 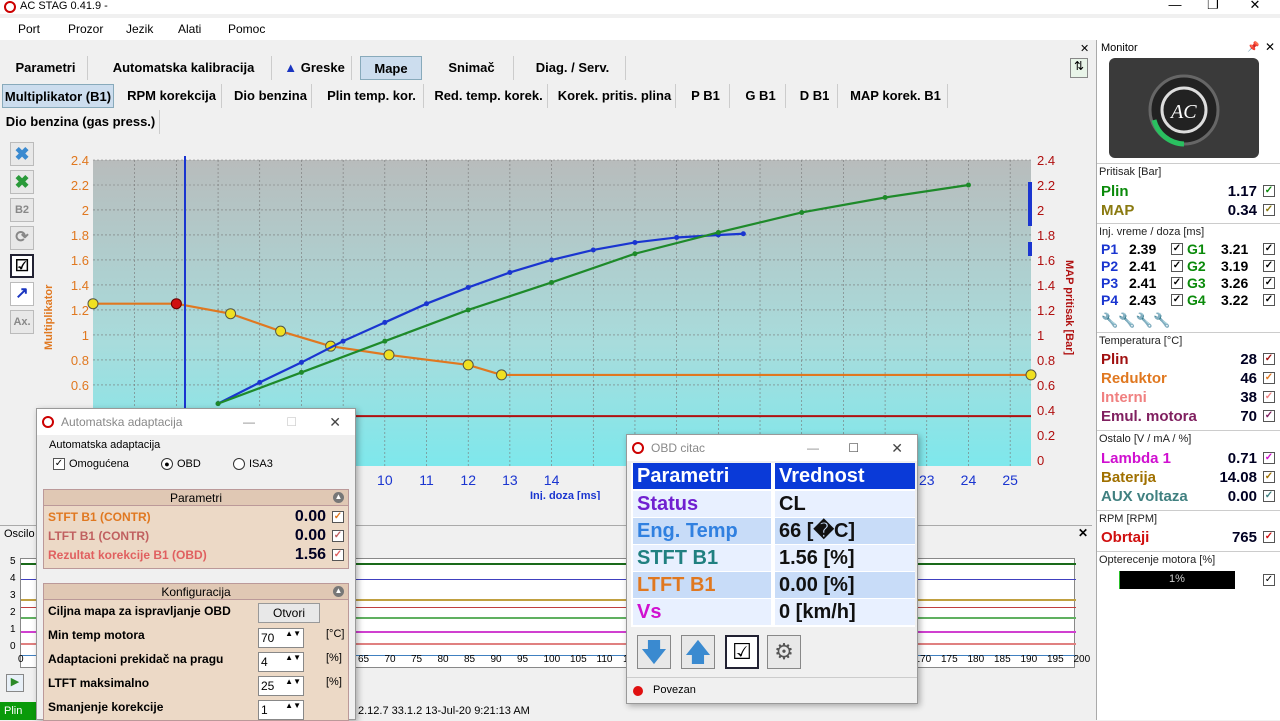 I want to click on tab-red-temp-korek: Red. temp. korek., so click(x=489, y=96).